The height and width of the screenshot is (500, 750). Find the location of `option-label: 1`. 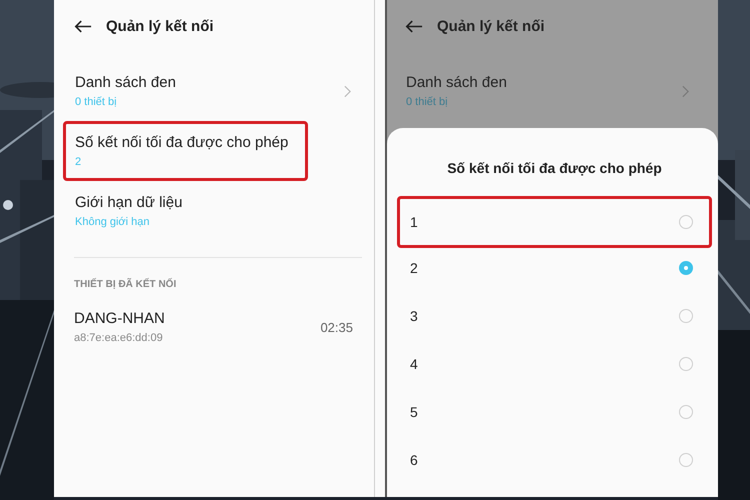

option-label: 1 is located at coordinates (414, 222).